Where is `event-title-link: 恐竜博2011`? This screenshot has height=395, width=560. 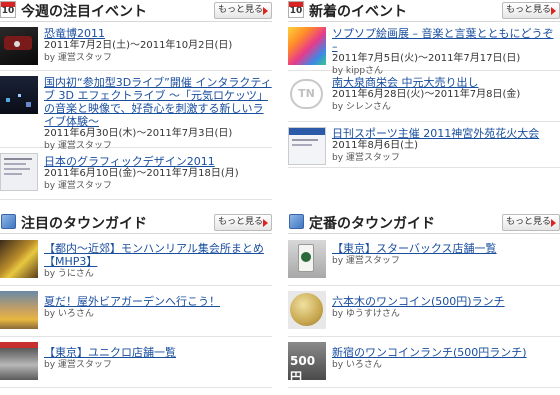
event-title-link: 恐竜博2011 is located at coordinates (158, 33).